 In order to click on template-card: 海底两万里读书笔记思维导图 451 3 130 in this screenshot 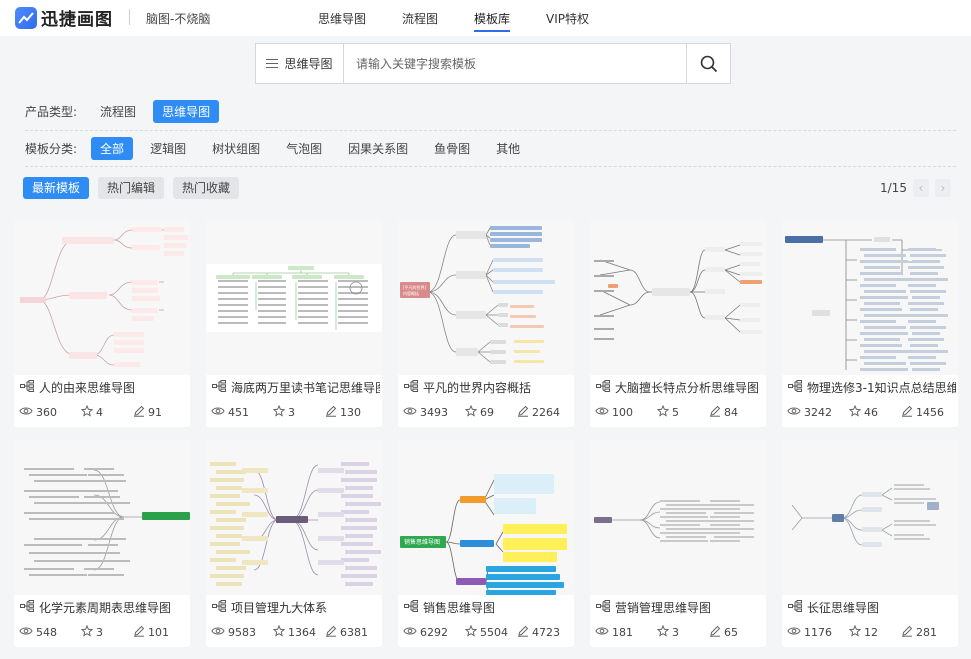, I will do `click(294, 323)`.